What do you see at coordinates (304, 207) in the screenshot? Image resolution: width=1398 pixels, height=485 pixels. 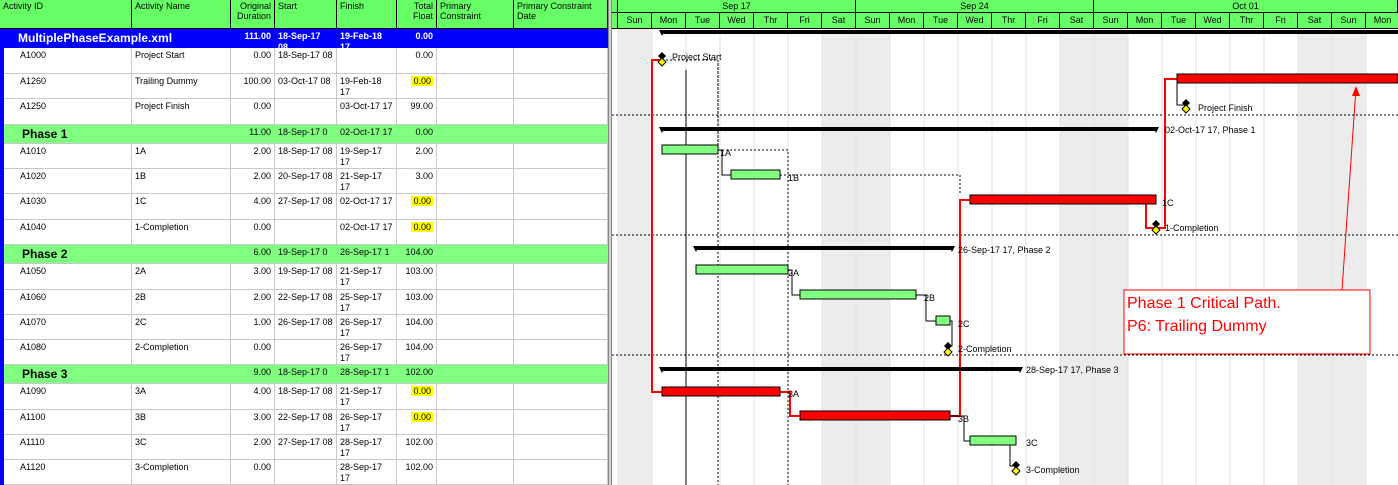 I see `table-row: A1030 1C 4.00 27-Sep-17 08 02-Oct-17 17 0.00` at bounding box center [304, 207].